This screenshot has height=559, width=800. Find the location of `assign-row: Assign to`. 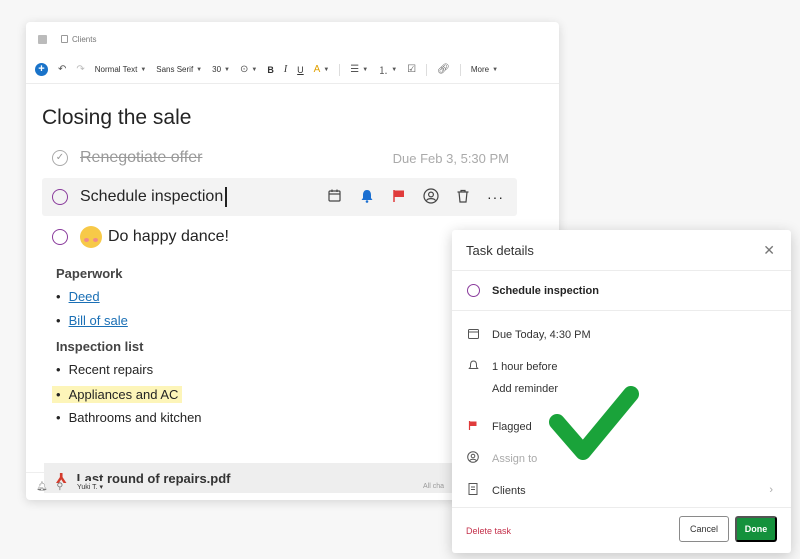

assign-row: Assign to is located at coordinates (501, 458).